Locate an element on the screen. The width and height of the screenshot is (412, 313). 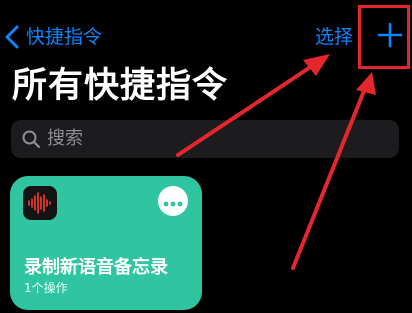
ellipsis-icon is located at coordinates (173, 201).